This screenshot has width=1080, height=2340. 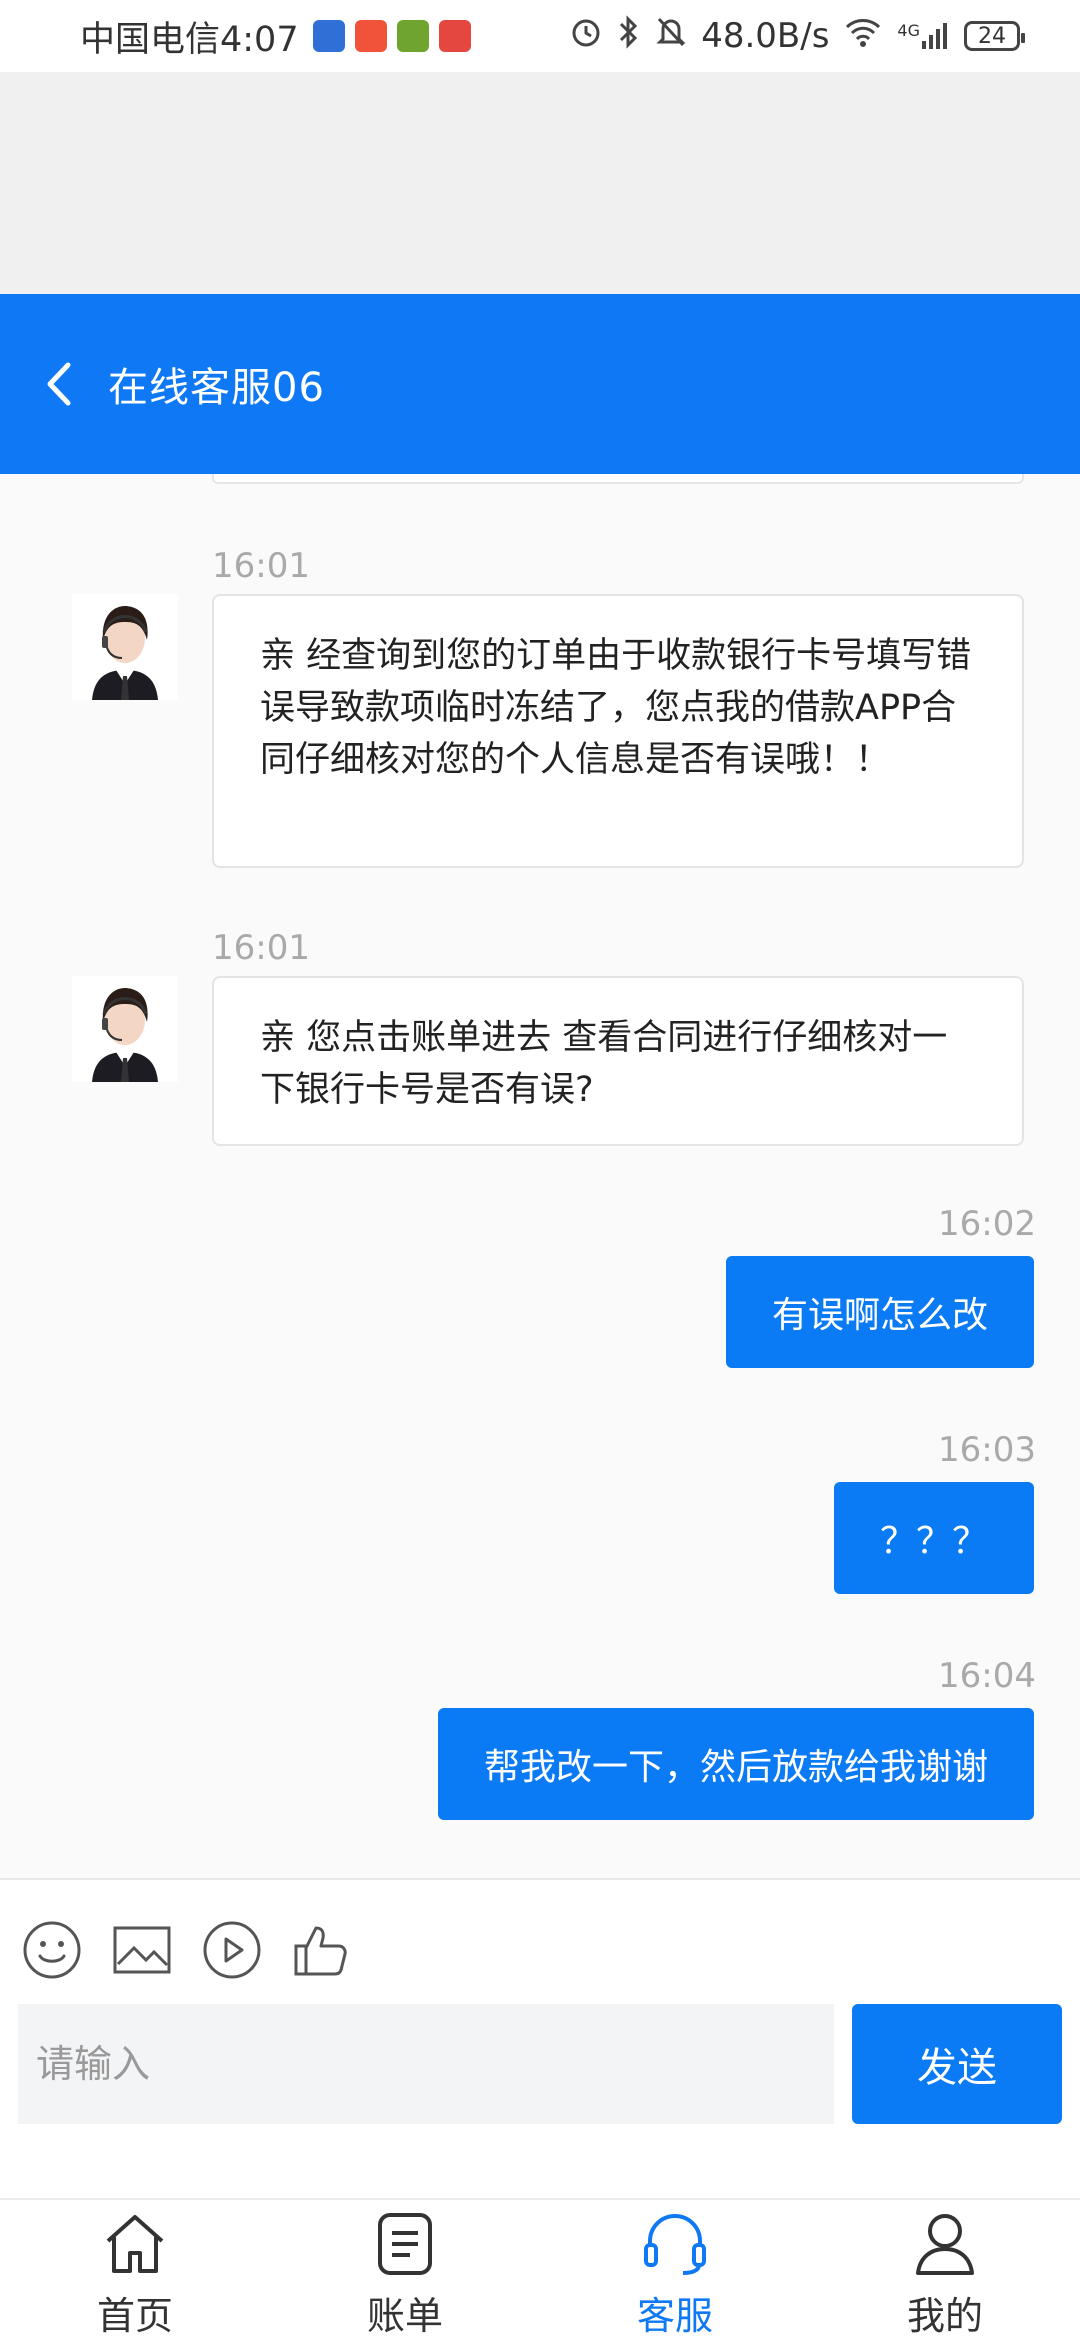 What do you see at coordinates (863, 36) in the screenshot?
I see `wifi-icon` at bounding box center [863, 36].